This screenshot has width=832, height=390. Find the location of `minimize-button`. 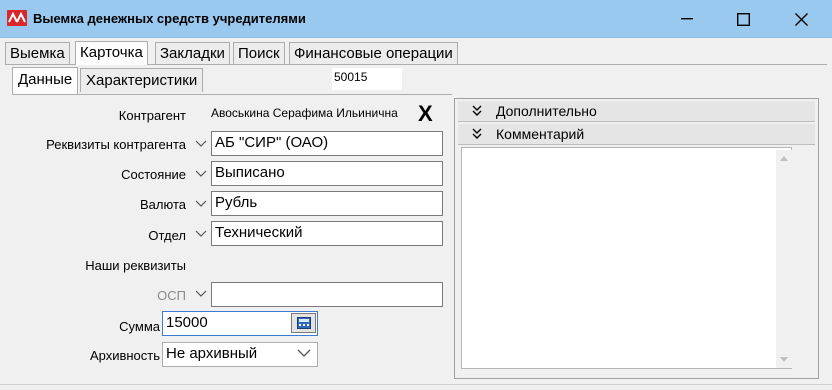

minimize-button is located at coordinates (687, 19).